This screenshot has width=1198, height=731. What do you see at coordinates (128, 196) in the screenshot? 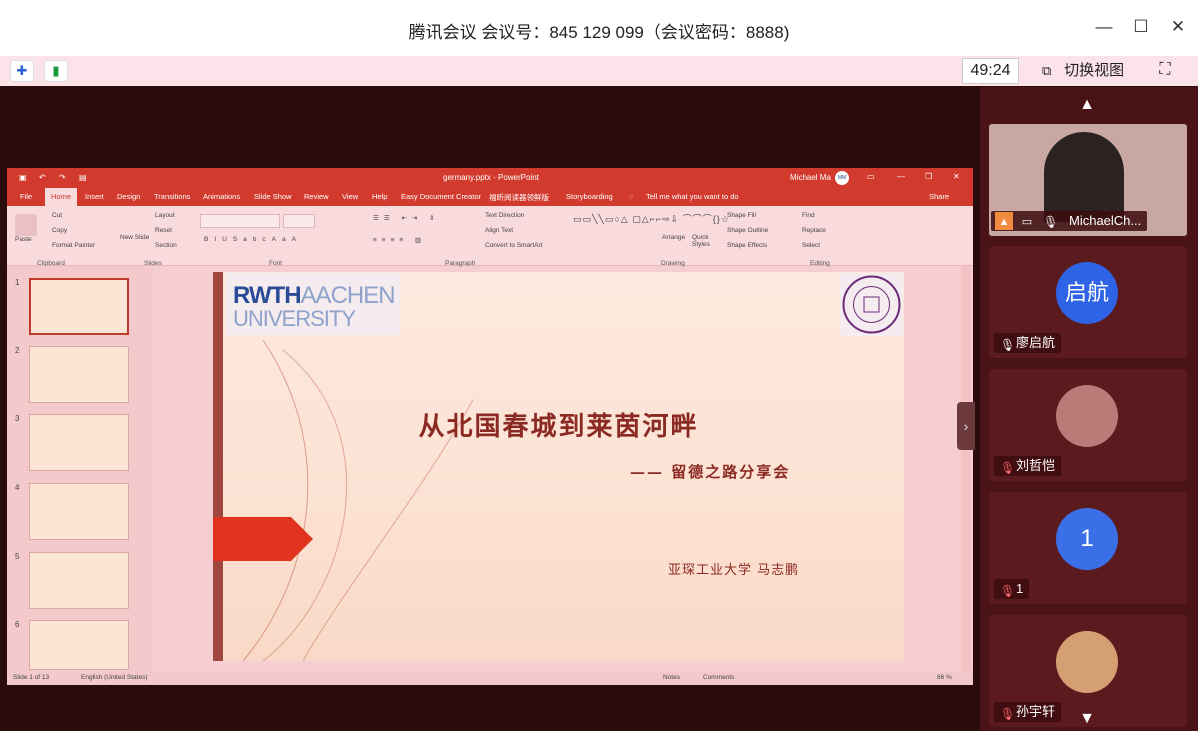
I see `tab-design: Design` at bounding box center [128, 196].